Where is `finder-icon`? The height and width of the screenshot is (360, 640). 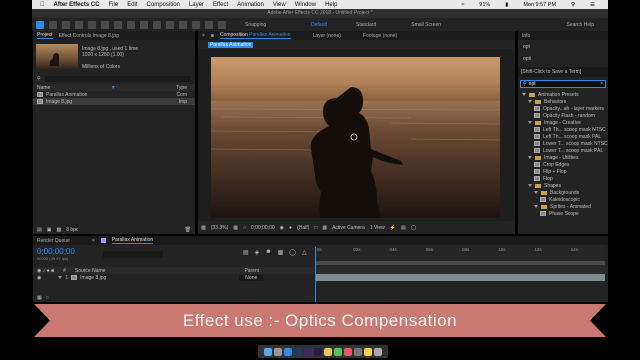
finder-icon is located at coordinates (268, 351).